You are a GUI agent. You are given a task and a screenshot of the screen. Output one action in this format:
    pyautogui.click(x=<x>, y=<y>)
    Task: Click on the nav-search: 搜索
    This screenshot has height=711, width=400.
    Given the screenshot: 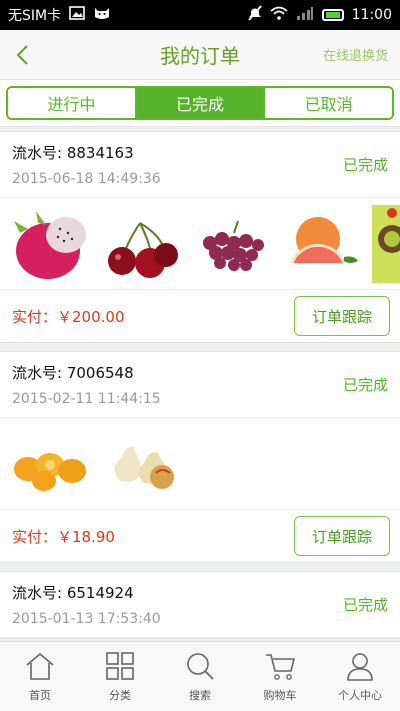 What is the action you would take?
    pyautogui.click(x=200, y=676)
    